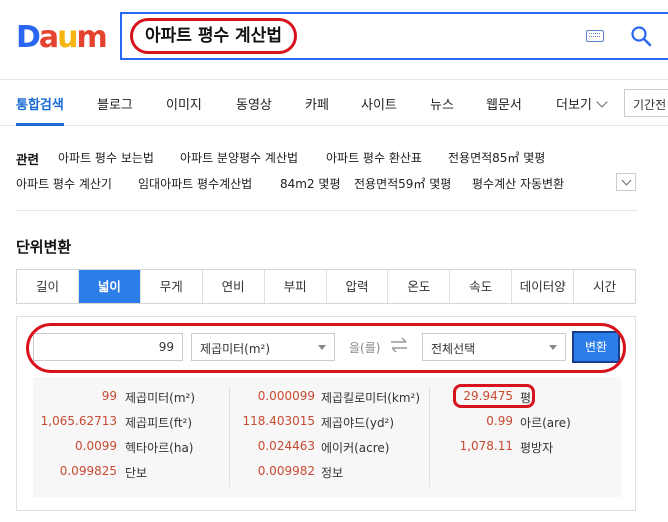 This screenshot has height=522, width=668. I want to click on keyboard-icon, so click(595, 36).